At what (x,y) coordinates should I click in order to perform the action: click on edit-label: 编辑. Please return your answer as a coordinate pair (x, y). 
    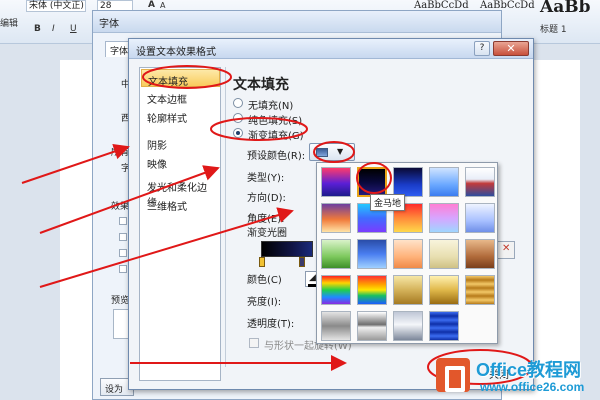
    Looking at the image, I should click on (9, 24).